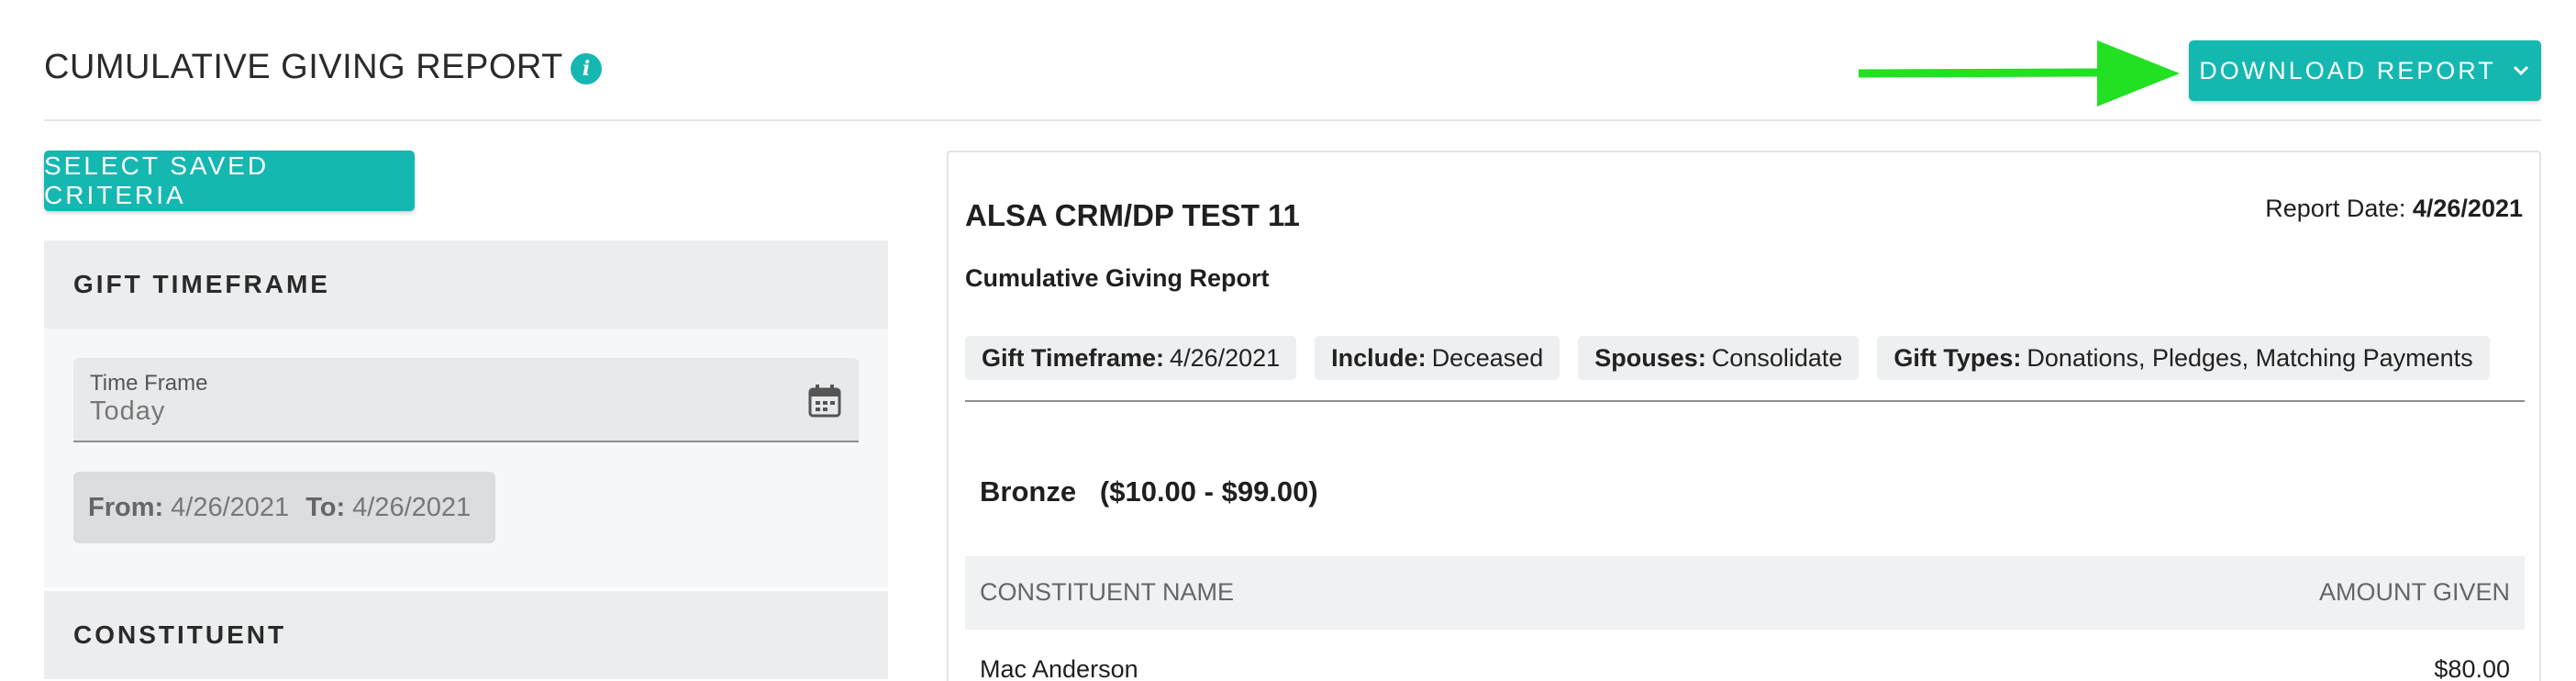 The height and width of the screenshot is (681, 2576). What do you see at coordinates (2347, 70) in the screenshot?
I see `download-report-label: DOWNLOAD REPORT` at bounding box center [2347, 70].